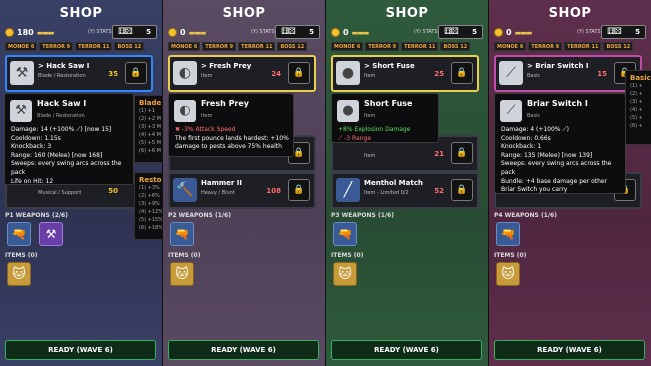 The width and height of the screenshot is (651, 366). I want to click on shop-card-hammer: 🔨 Hammer II Heavy / Blunt 108 🔒, so click(242, 190).